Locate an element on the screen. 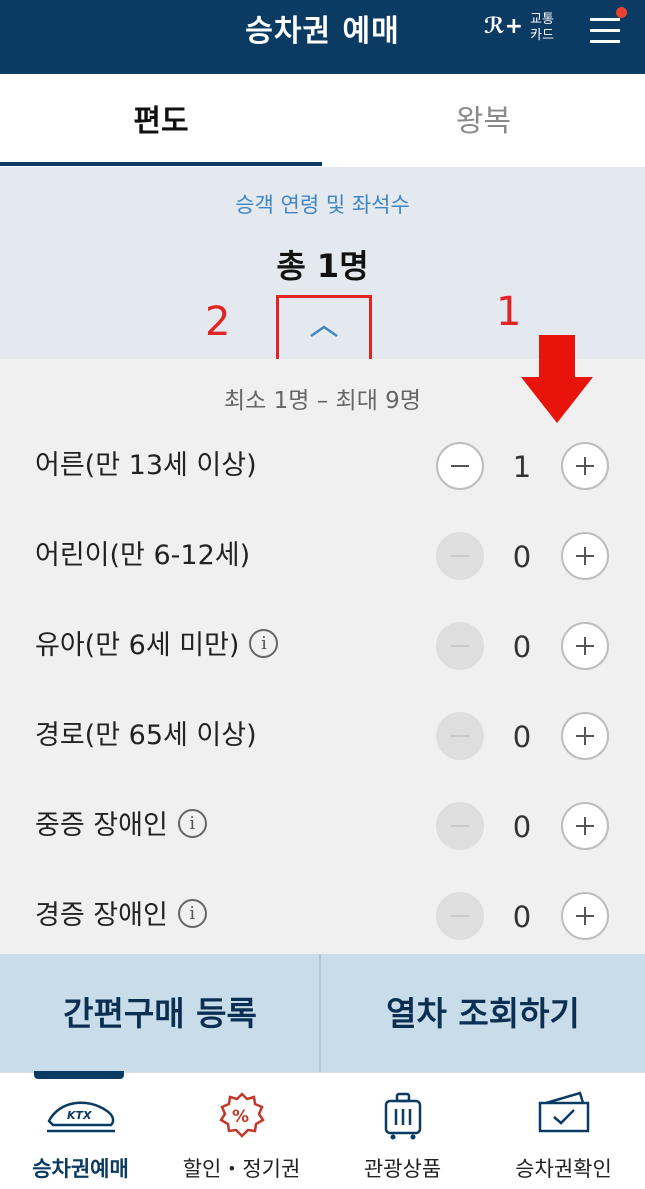 This screenshot has height=1189, width=645. nav-label: 승차권확인 is located at coordinates (563, 1169).